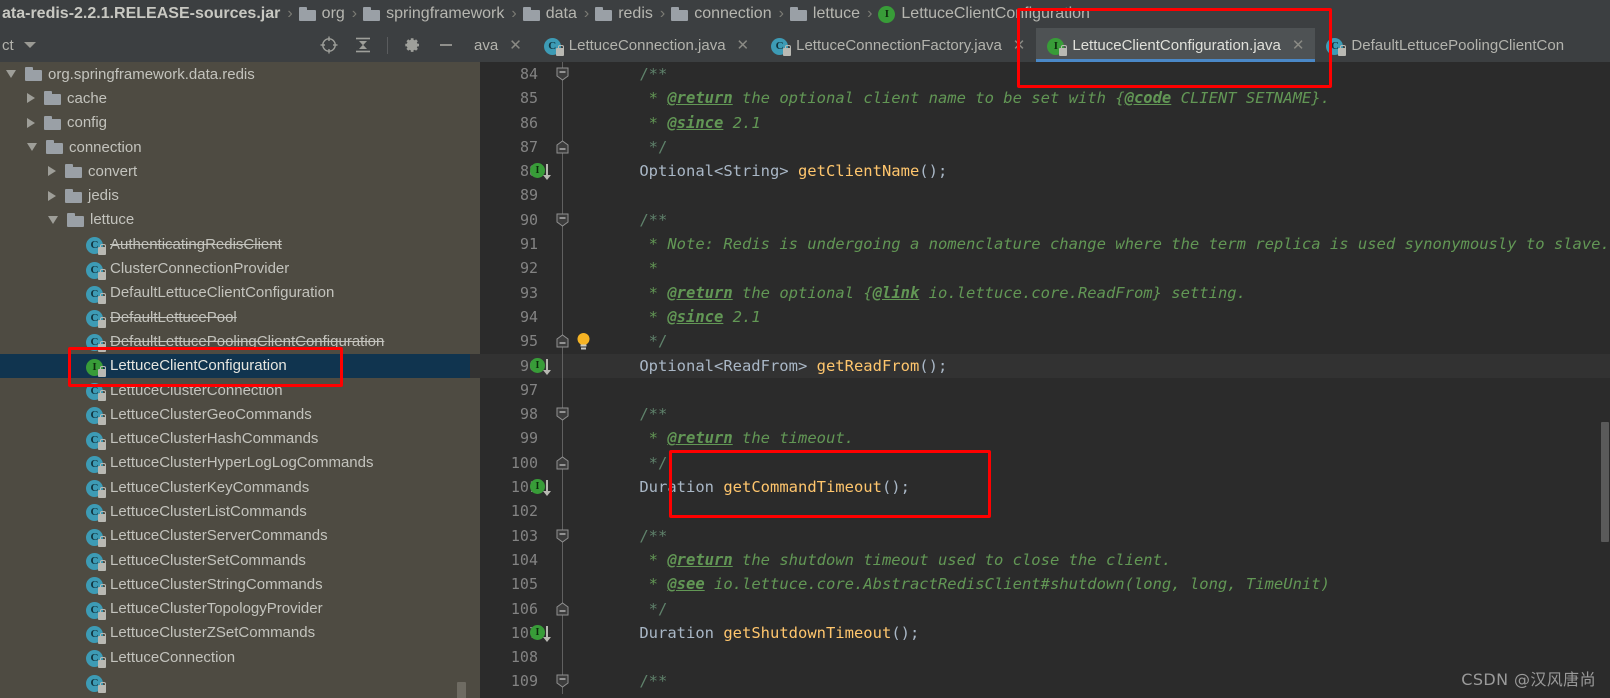 The width and height of the screenshot is (1610, 698). Describe the element at coordinates (235, 365) in the screenshot. I see `tree-item-lettuceclientconfiguration: I LettuceClientConfiguration` at that location.